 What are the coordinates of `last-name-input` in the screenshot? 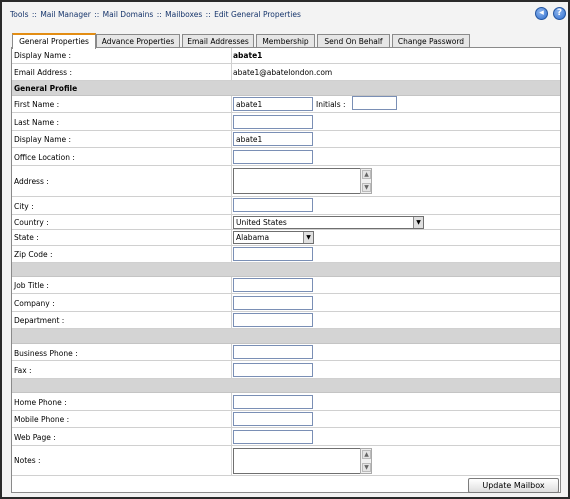 It's located at (273, 122).